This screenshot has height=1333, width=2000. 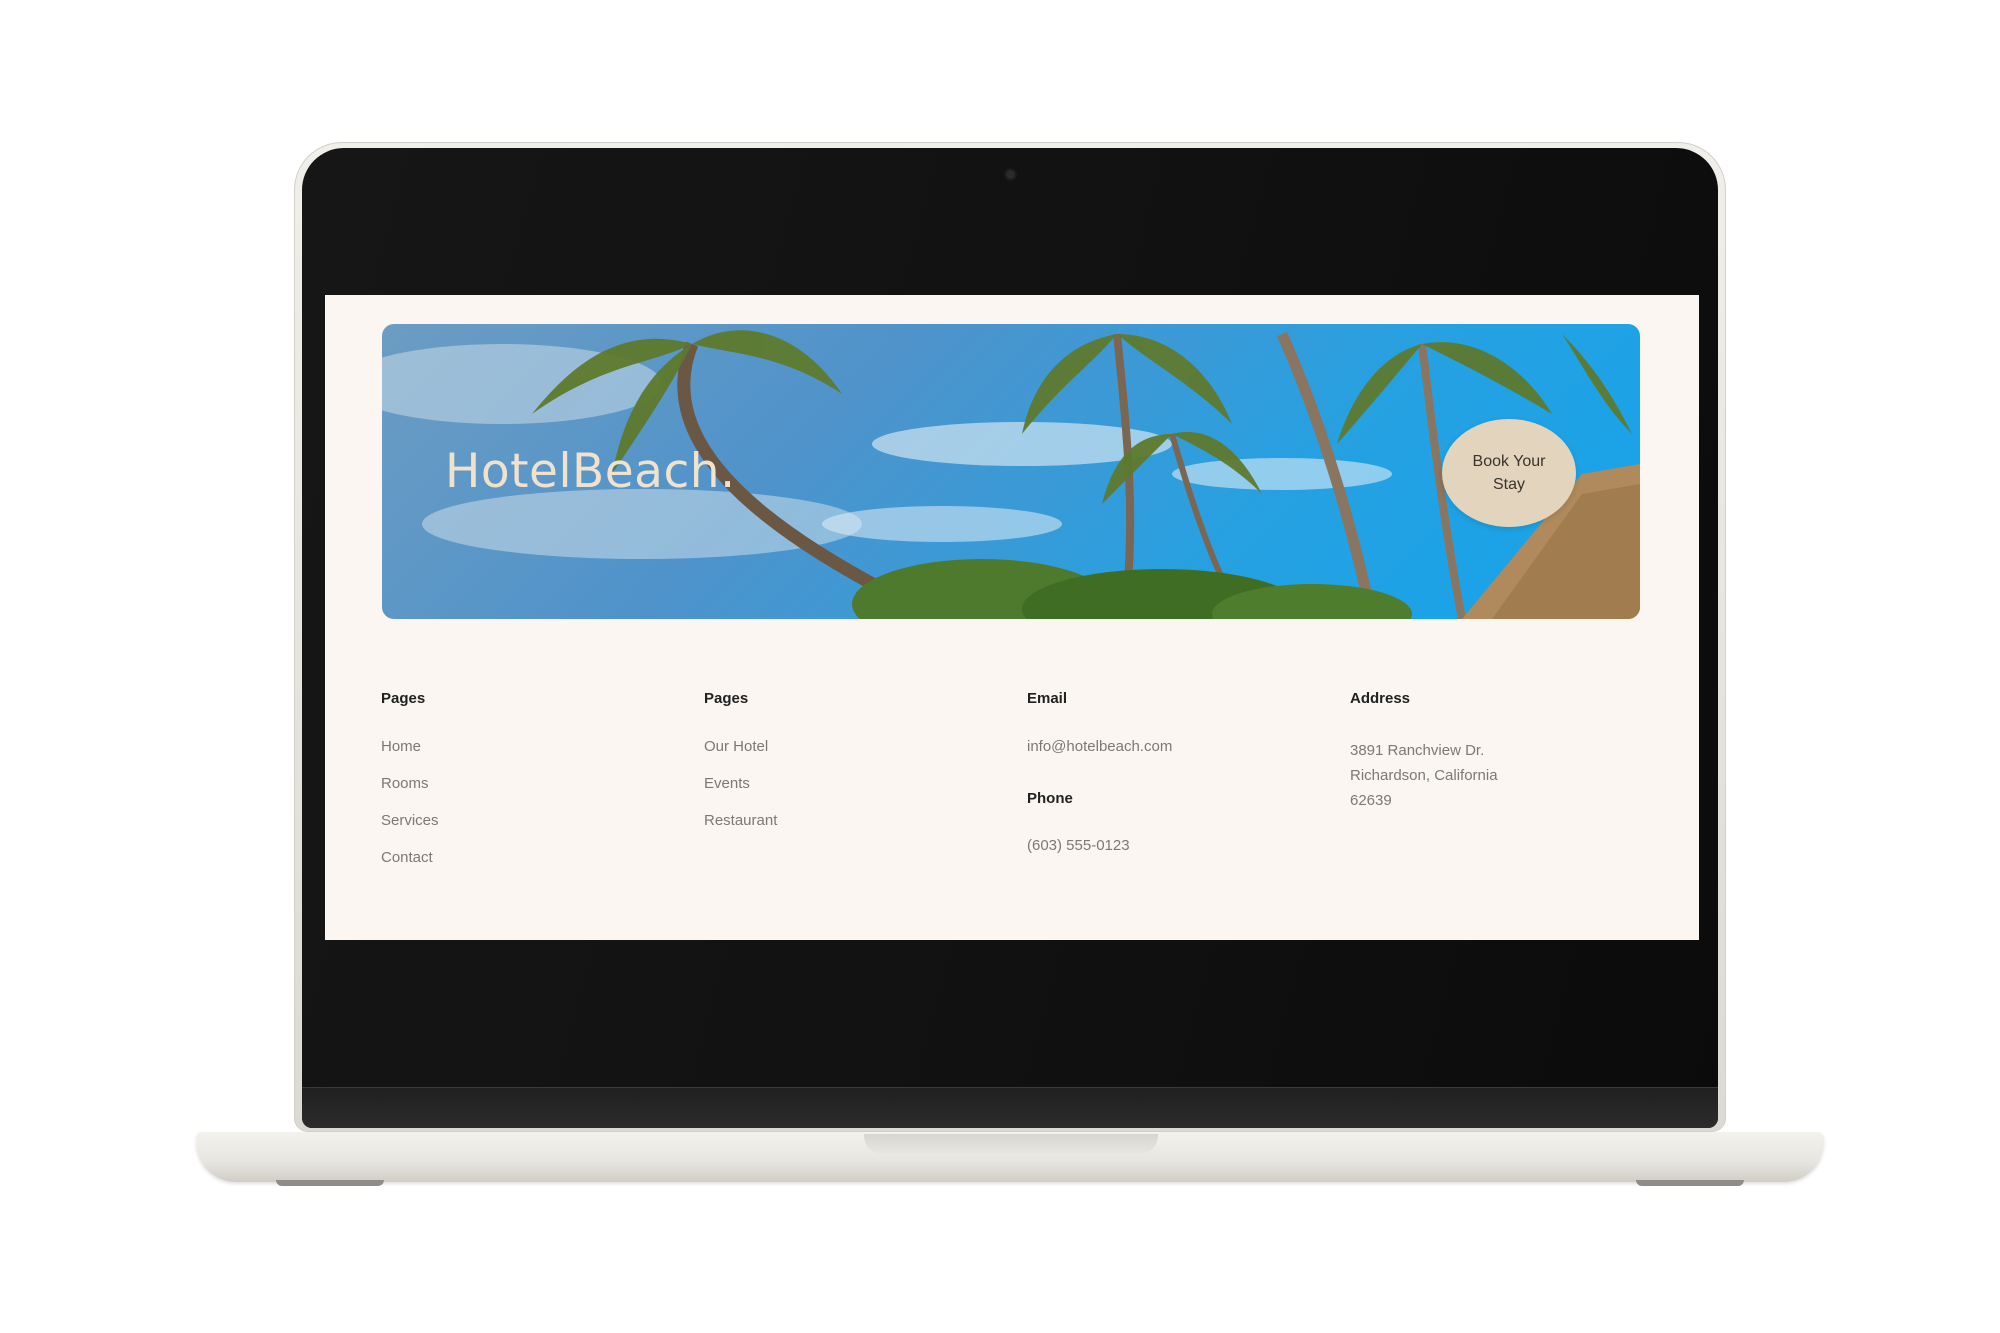 I want to click on footer-link-home: Home, so click(x=531, y=756).